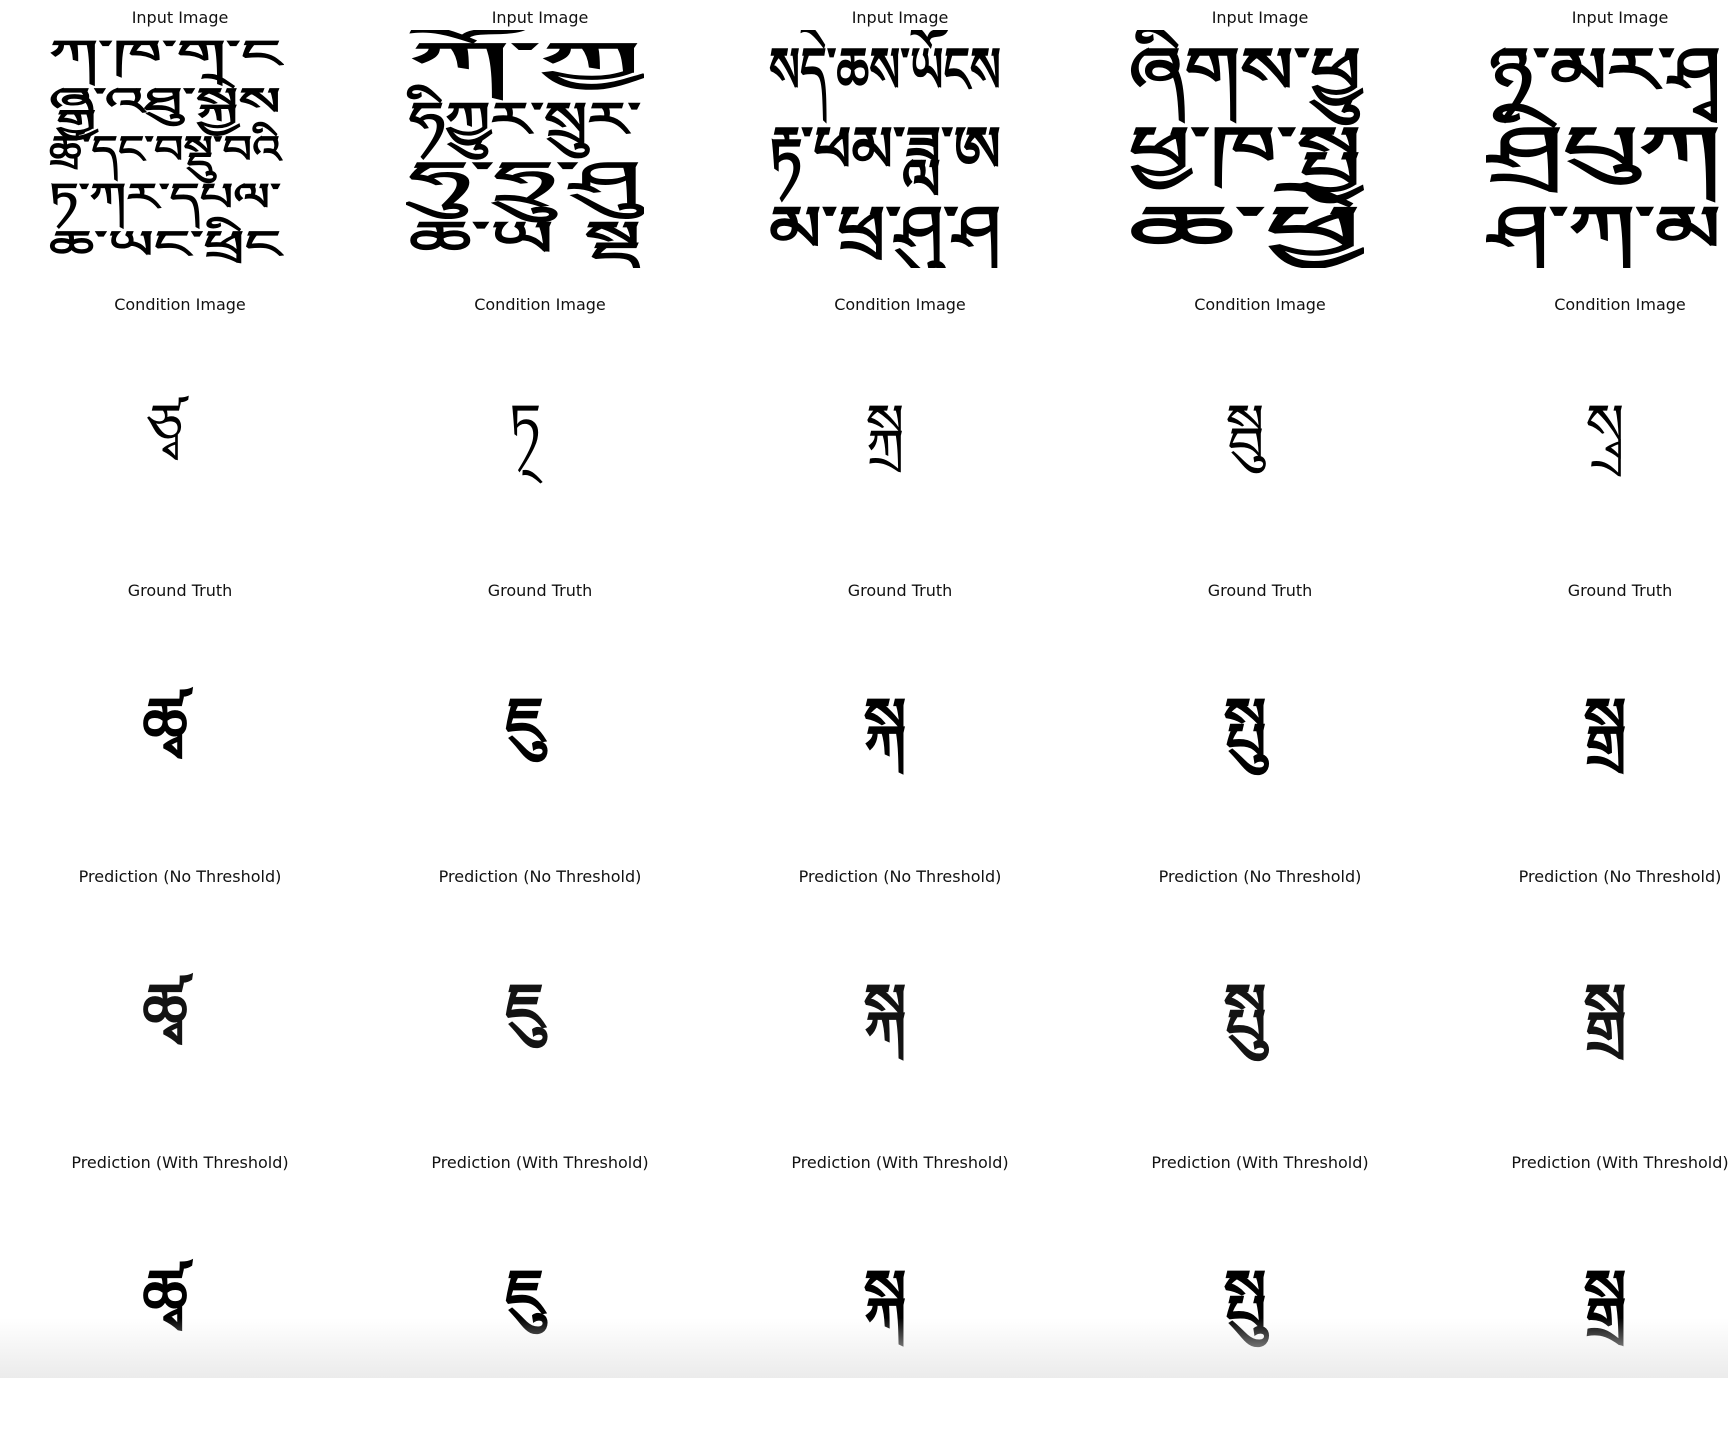 Image resolution: width=1728 pixels, height=1431 pixels. I want to click on input-graphic: ཞིགས་ཕྱུཕྱ་ཁ་སྤྱཆ་ཕྱེ, so click(1246, 149).